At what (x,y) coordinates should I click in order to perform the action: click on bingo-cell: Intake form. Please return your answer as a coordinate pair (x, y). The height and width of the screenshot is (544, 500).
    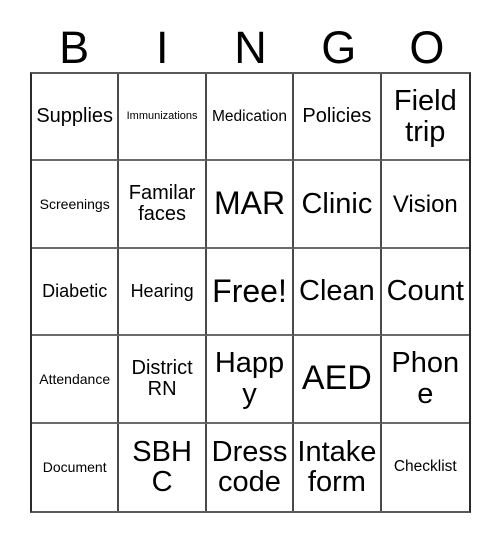
    Looking at the image, I should click on (338, 467).